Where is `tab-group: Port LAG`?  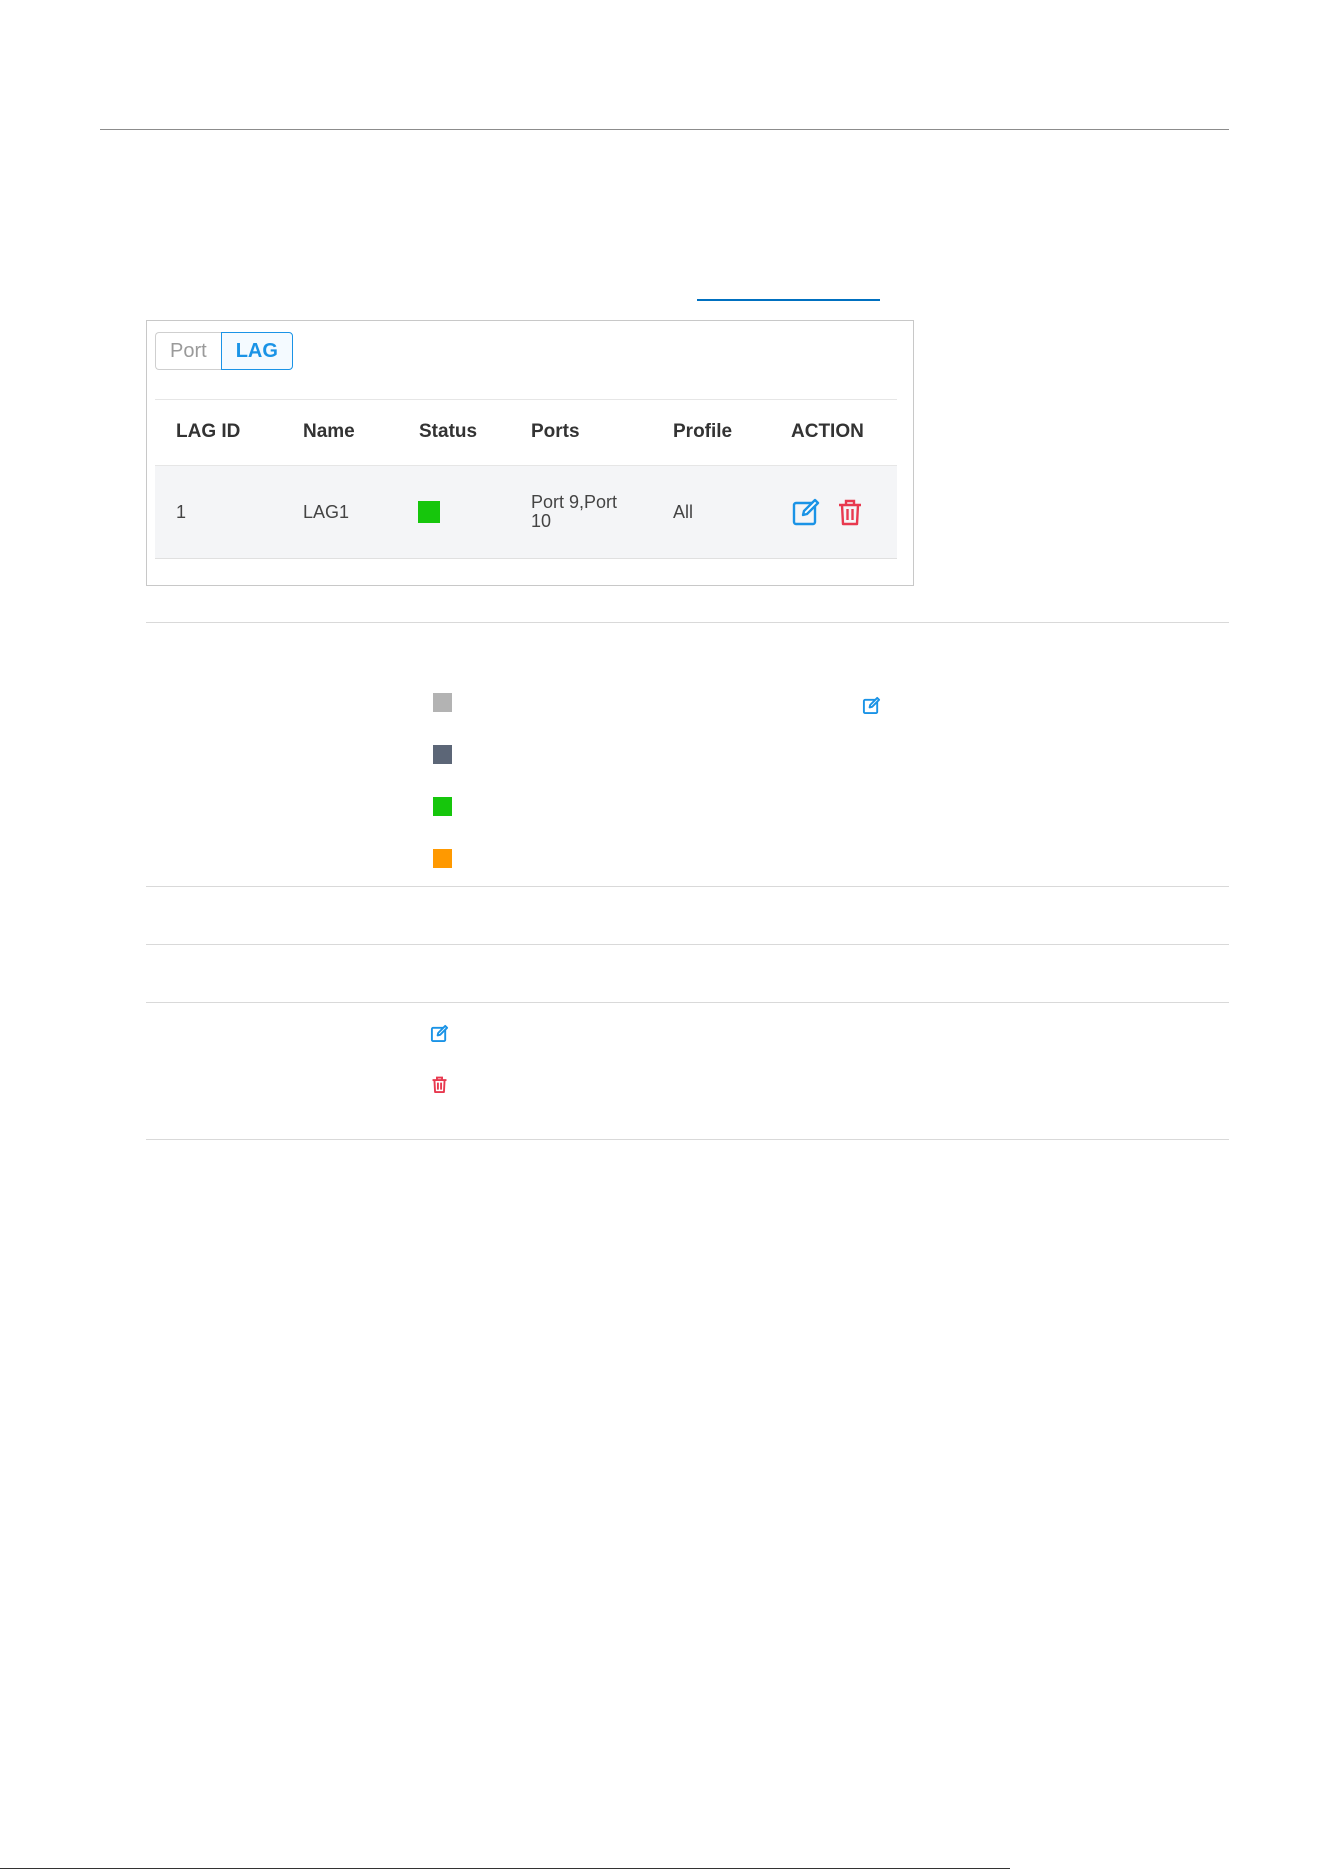
tab-group: Port LAG is located at coordinates (224, 351).